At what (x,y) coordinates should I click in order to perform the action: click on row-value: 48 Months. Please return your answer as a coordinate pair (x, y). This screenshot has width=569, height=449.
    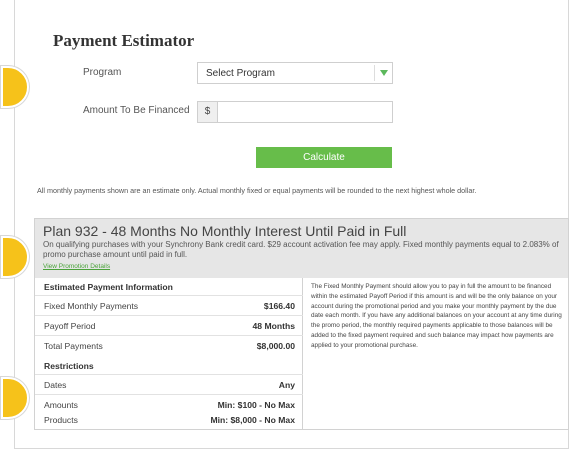
    Looking at the image, I should click on (274, 326).